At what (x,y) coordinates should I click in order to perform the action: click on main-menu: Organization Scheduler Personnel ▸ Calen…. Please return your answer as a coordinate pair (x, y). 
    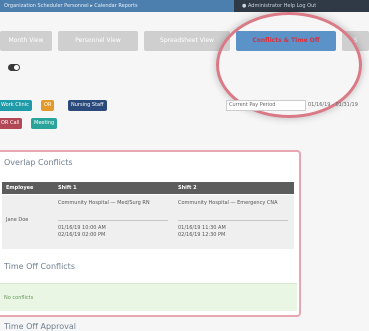
    Looking at the image, I should click on (117, 6).